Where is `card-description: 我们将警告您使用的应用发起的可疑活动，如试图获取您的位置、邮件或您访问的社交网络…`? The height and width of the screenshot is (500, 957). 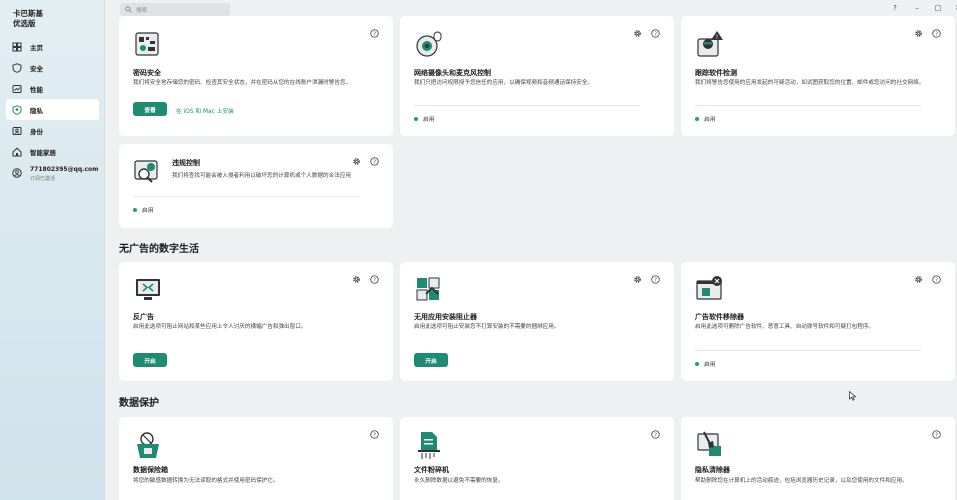
card-description: 我们将警告您使用的应用发起的可疑活动，如试图获取您的位置、邮件或您访问的社交网络… is located at coordinates (810, 83).